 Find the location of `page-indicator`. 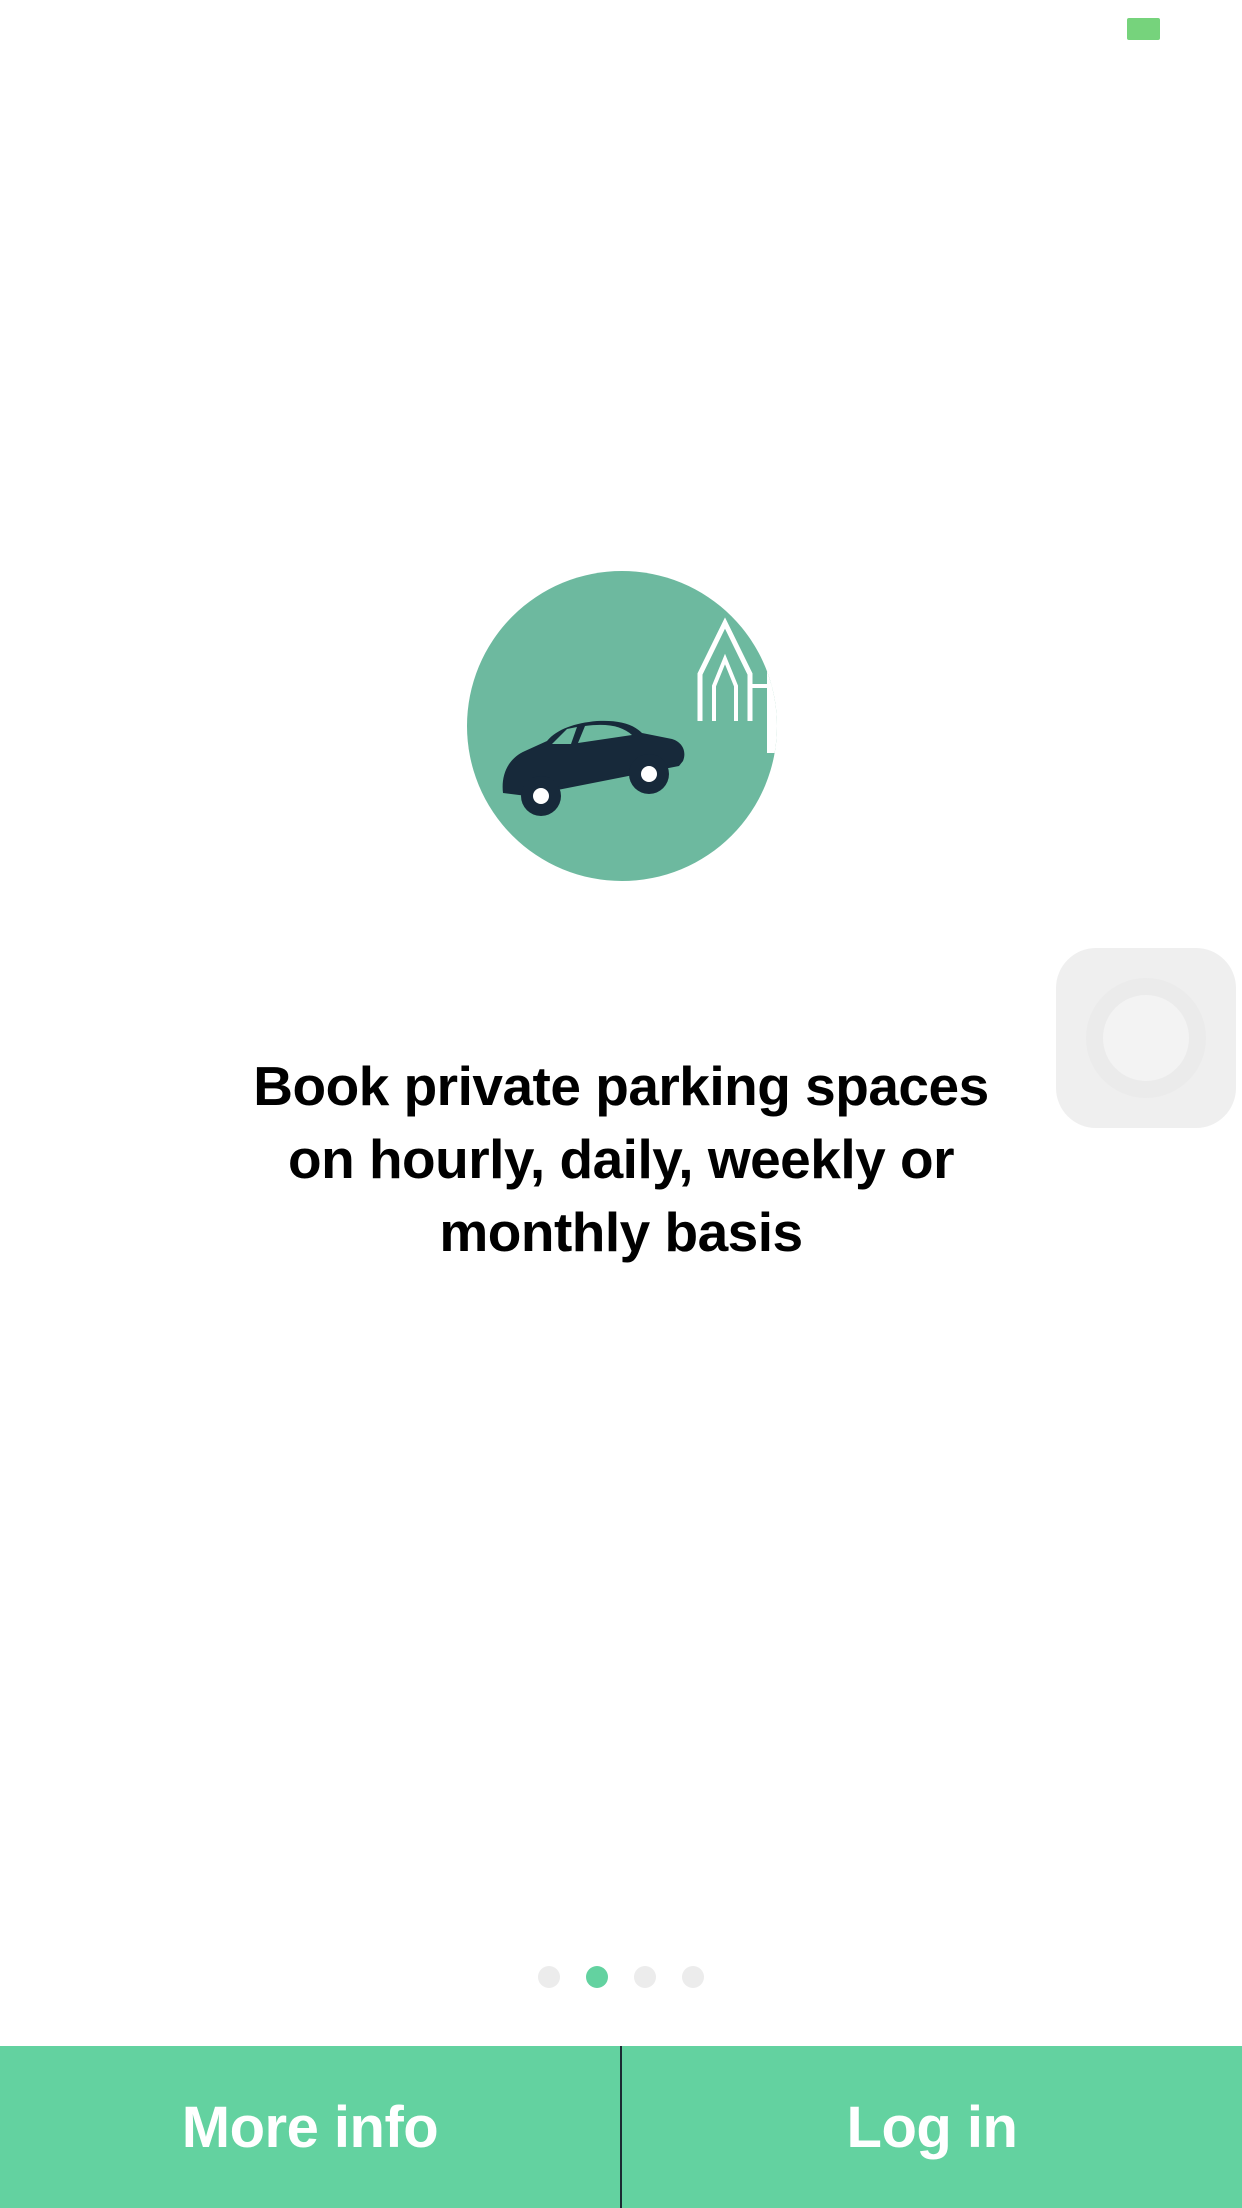

page-indicator is located at coordinates (623, 1978).